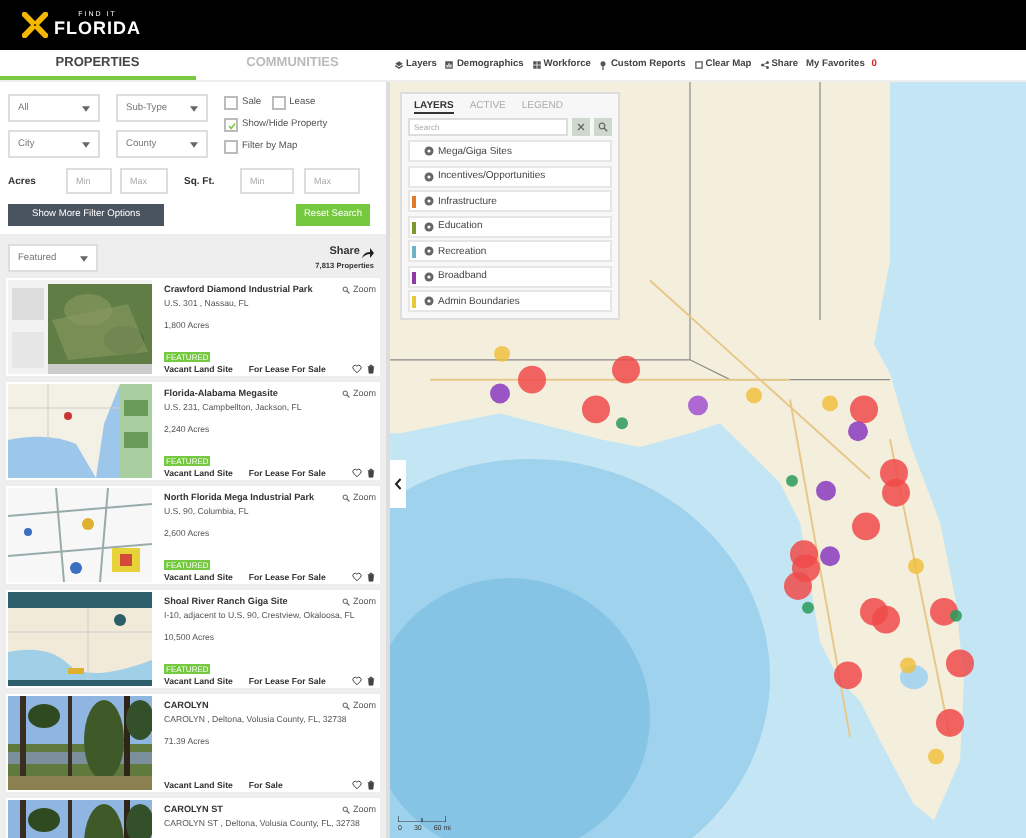  I want to click on layers-icon, so click(399, 65).